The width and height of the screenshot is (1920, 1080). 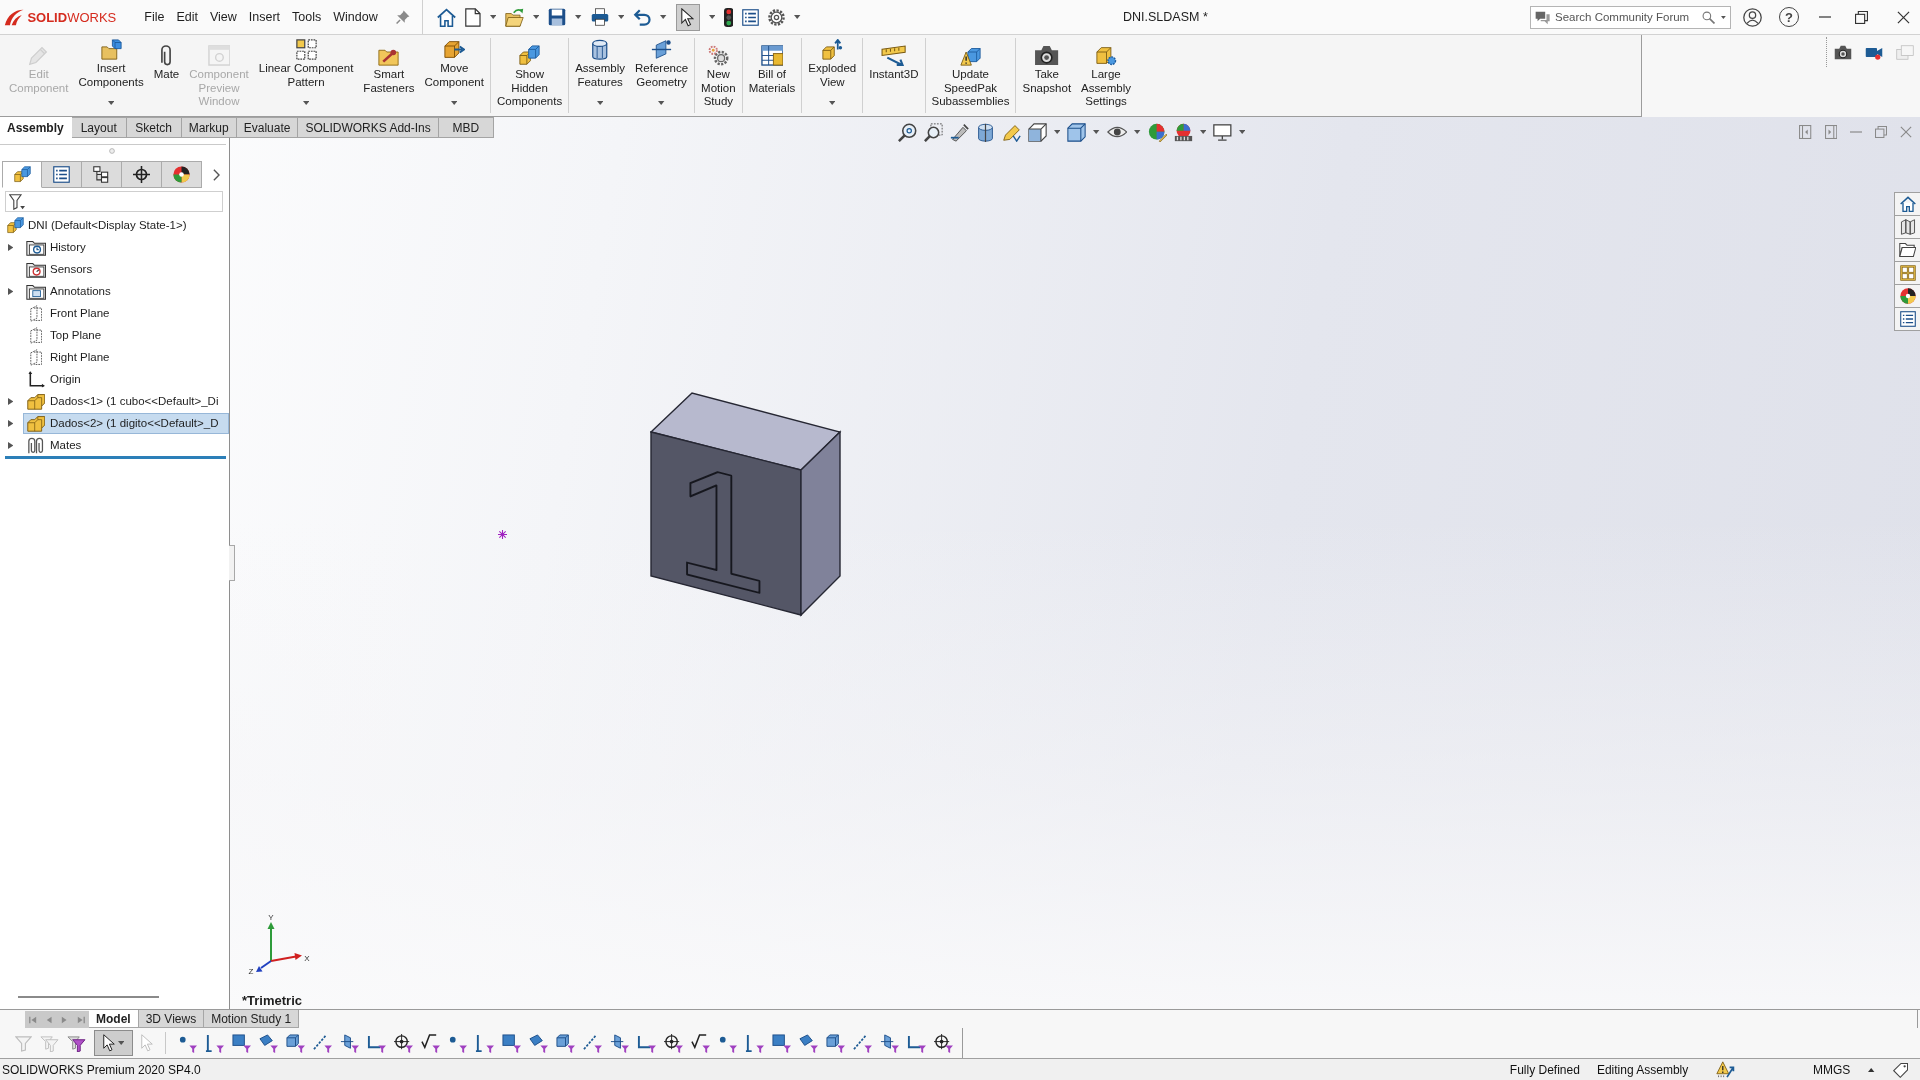 I want to click on ribbon-tab: Layout, so click(x=99, y=127).